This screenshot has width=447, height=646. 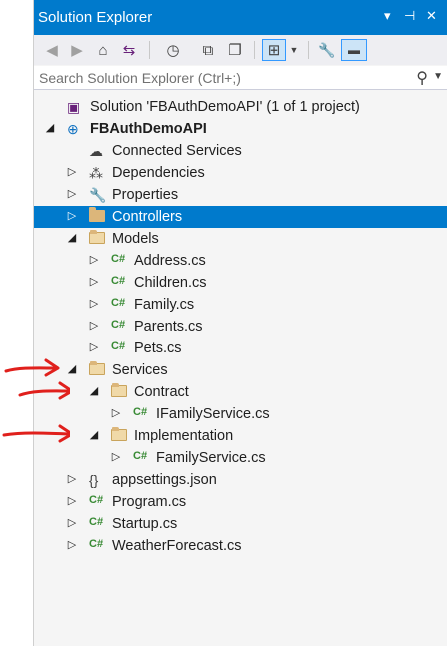 What do you see at coordinates (164, 304) in the screenshot?
I see `tree-item-label: Family.cs` at bounding box center [164, 304].